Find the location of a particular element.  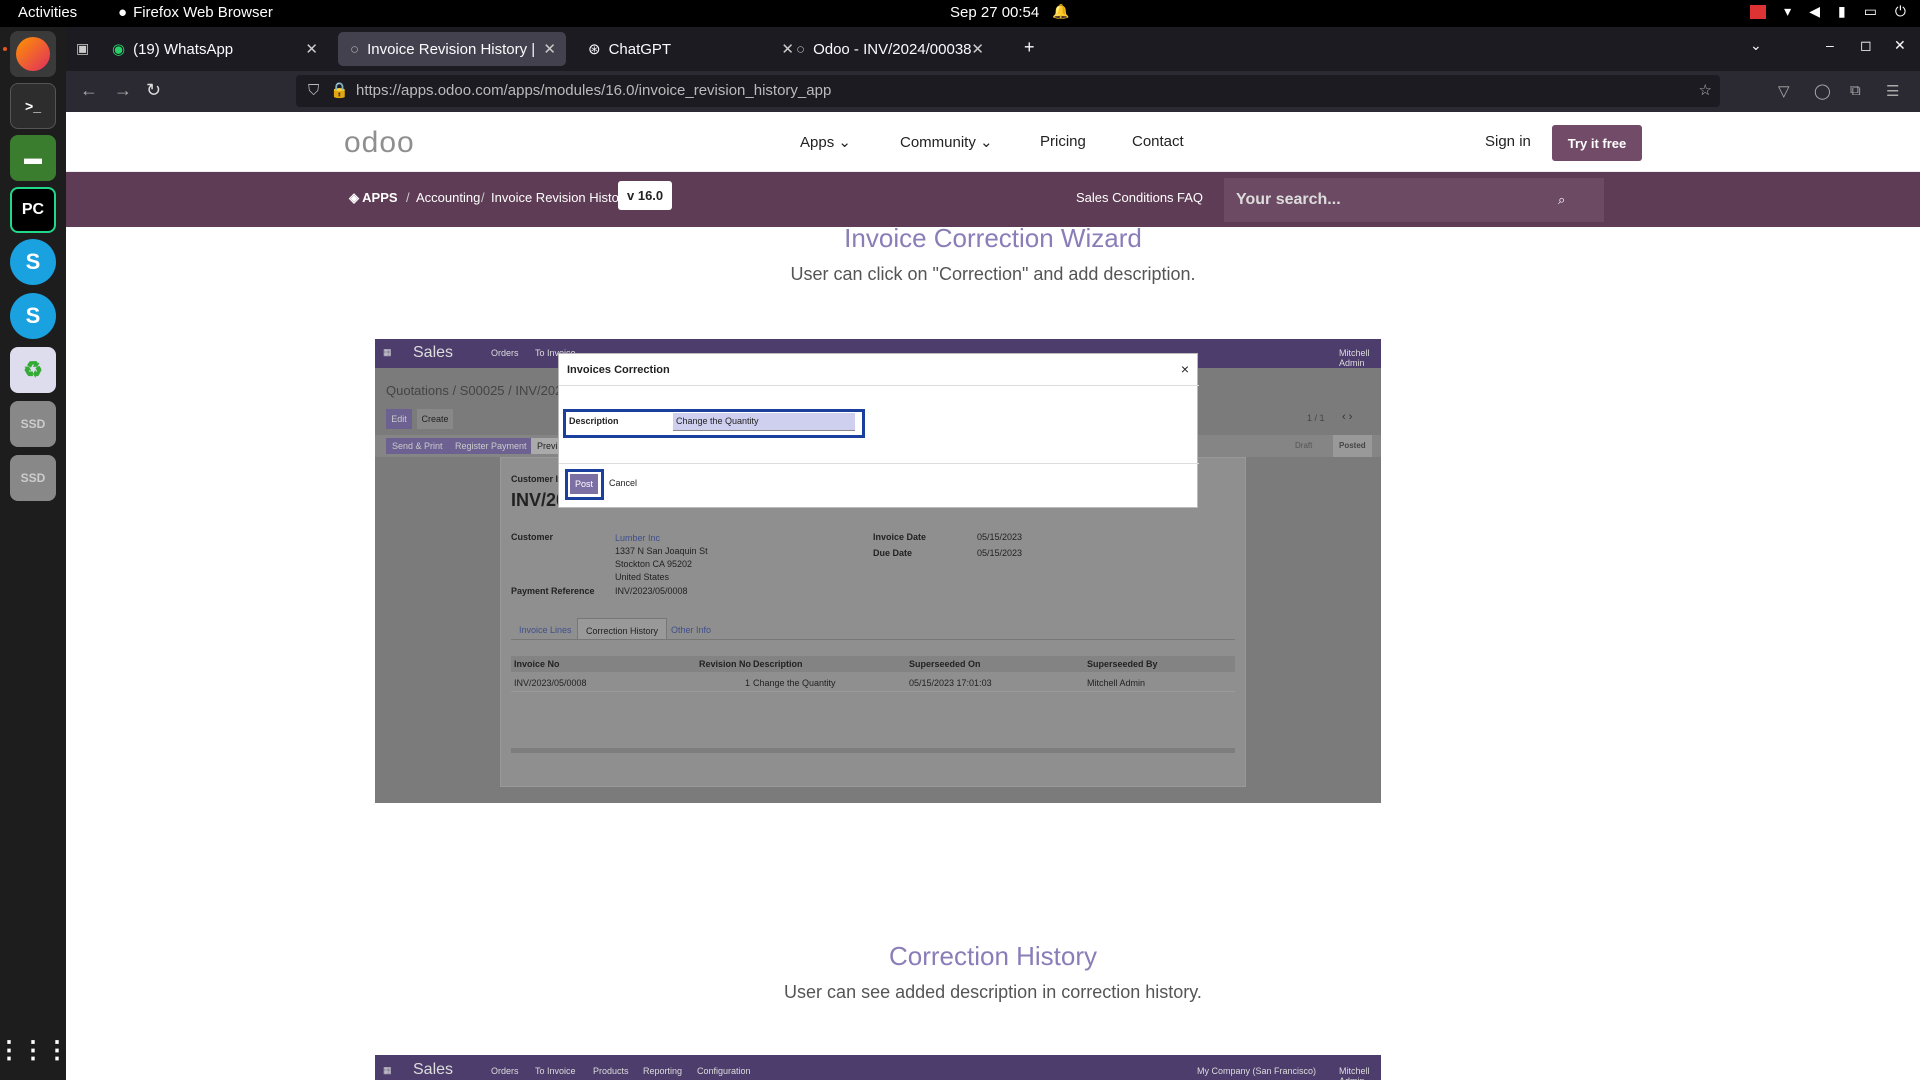

breadcrumb-module: Invoice Revision History is located at coordinates (560, 197).